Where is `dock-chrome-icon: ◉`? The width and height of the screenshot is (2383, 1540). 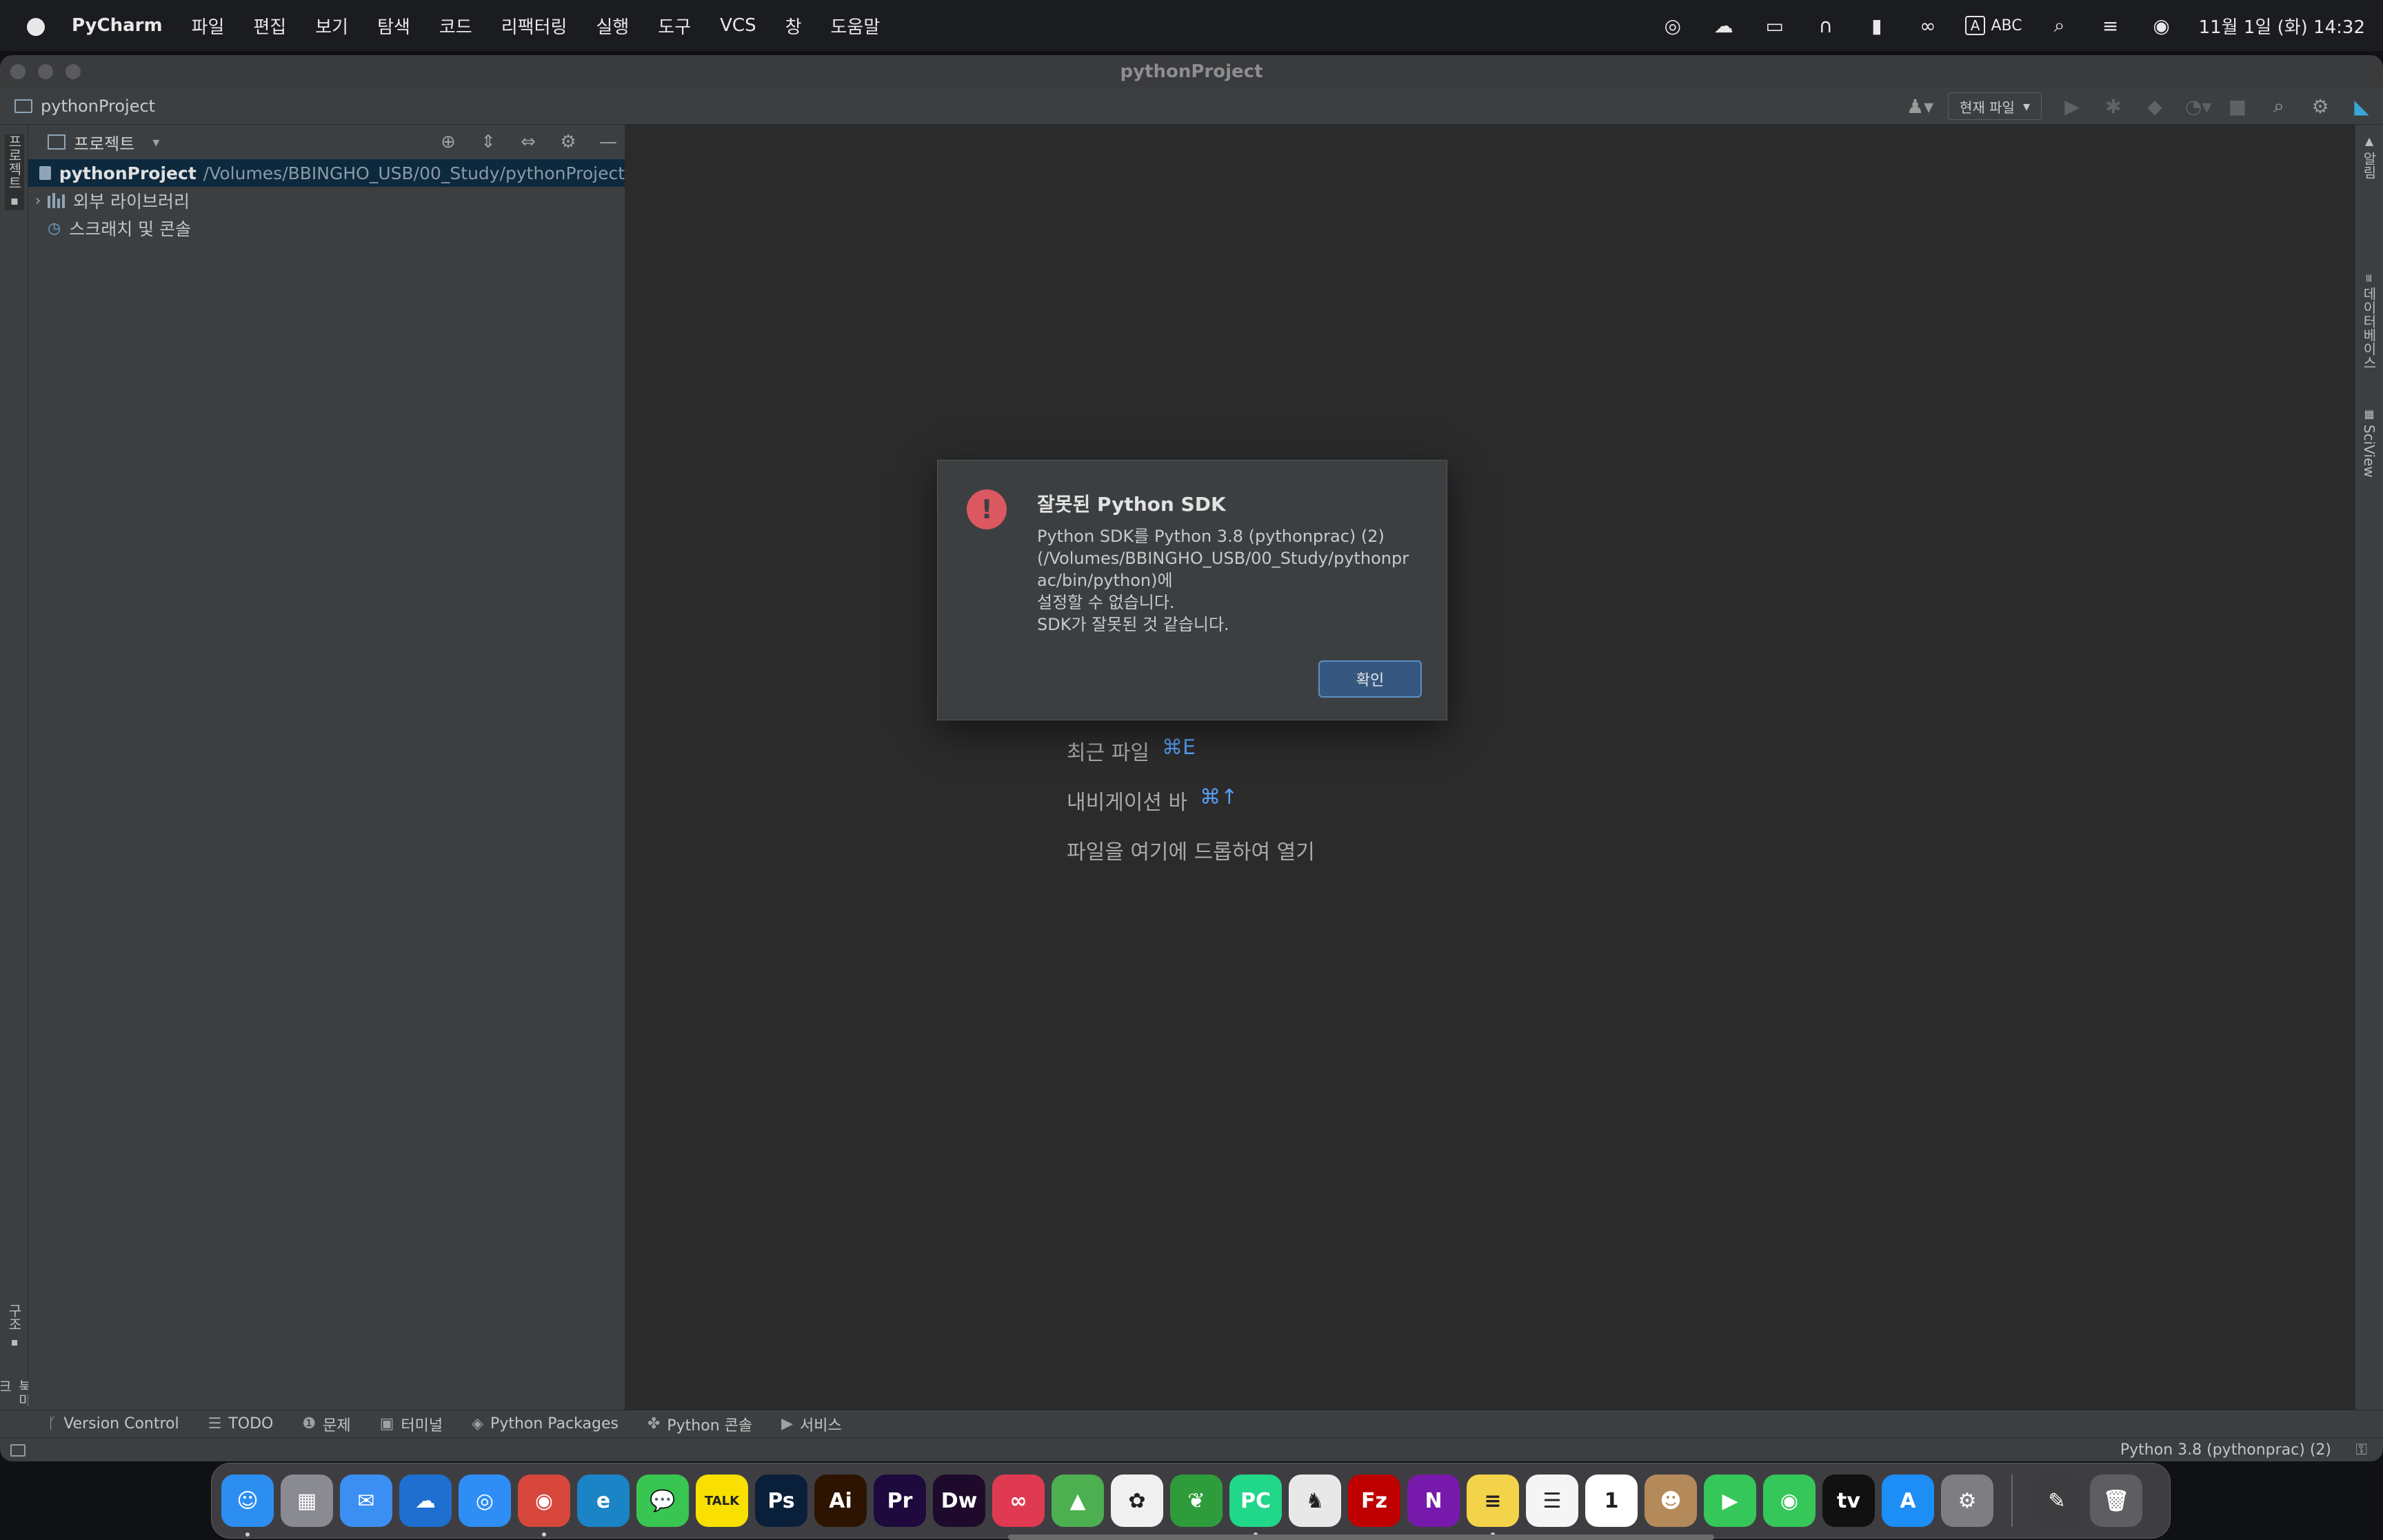
dock-chrome-icon: ◉ is located at coordinates (544, 1506).